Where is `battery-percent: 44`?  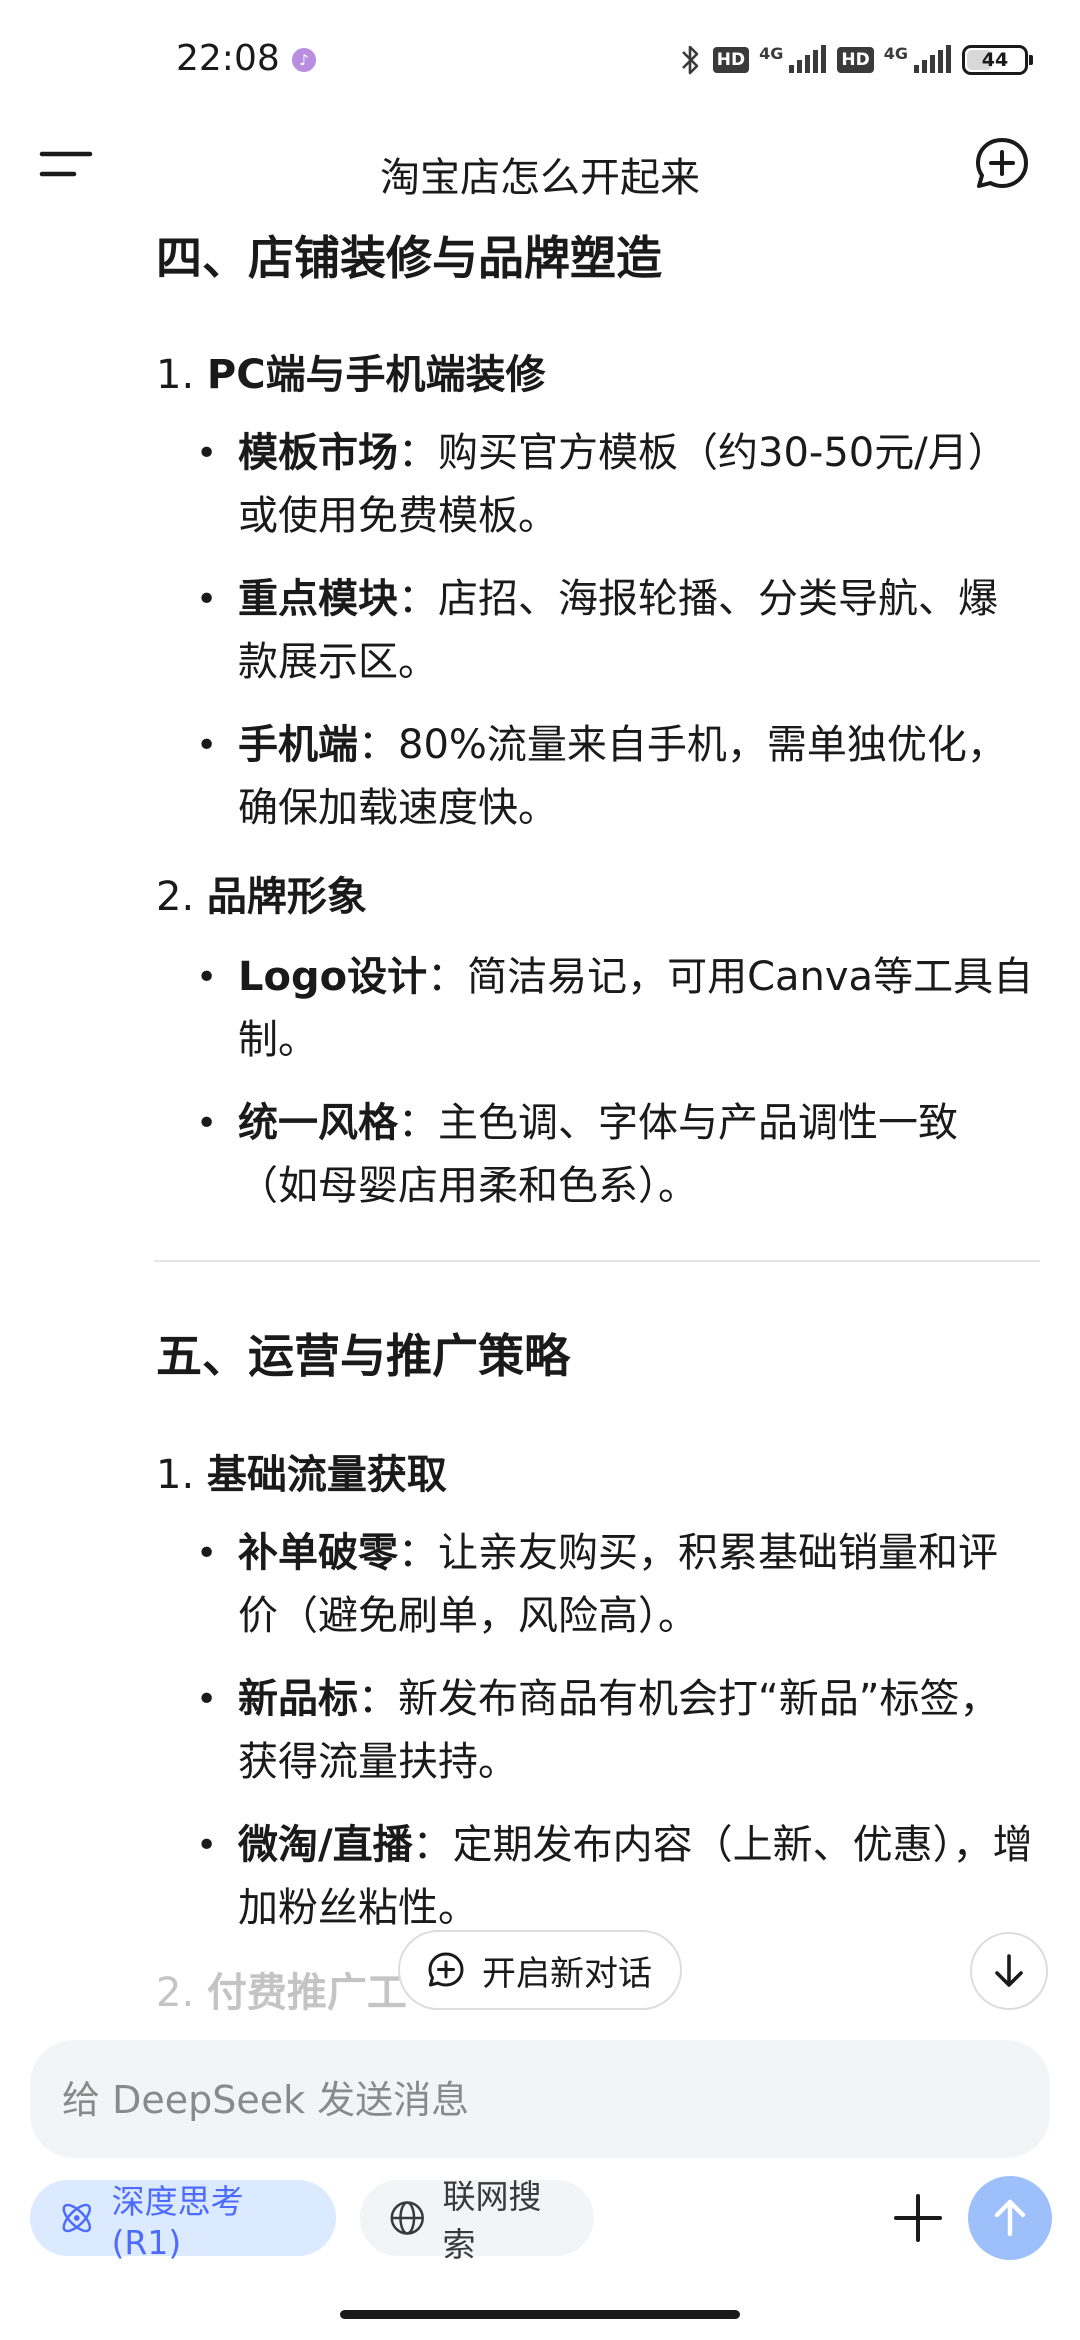
battery-percent: 44 is located at coordinates (995, 60).